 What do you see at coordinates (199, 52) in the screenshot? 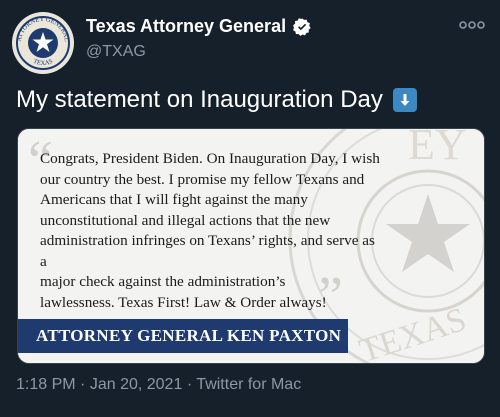
I see `handle: @TXAG` at bounding box center [199, 52].